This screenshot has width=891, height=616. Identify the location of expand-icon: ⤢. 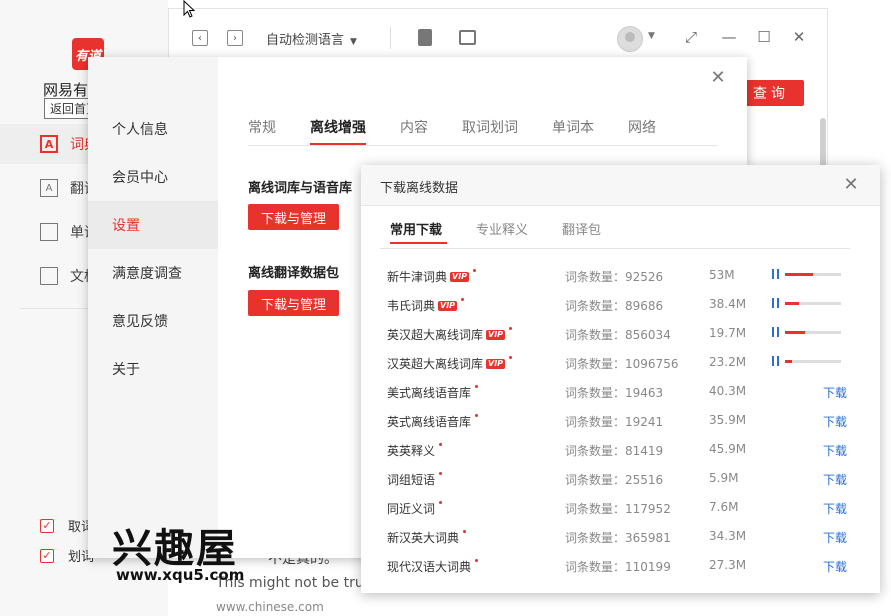
(691, 37).